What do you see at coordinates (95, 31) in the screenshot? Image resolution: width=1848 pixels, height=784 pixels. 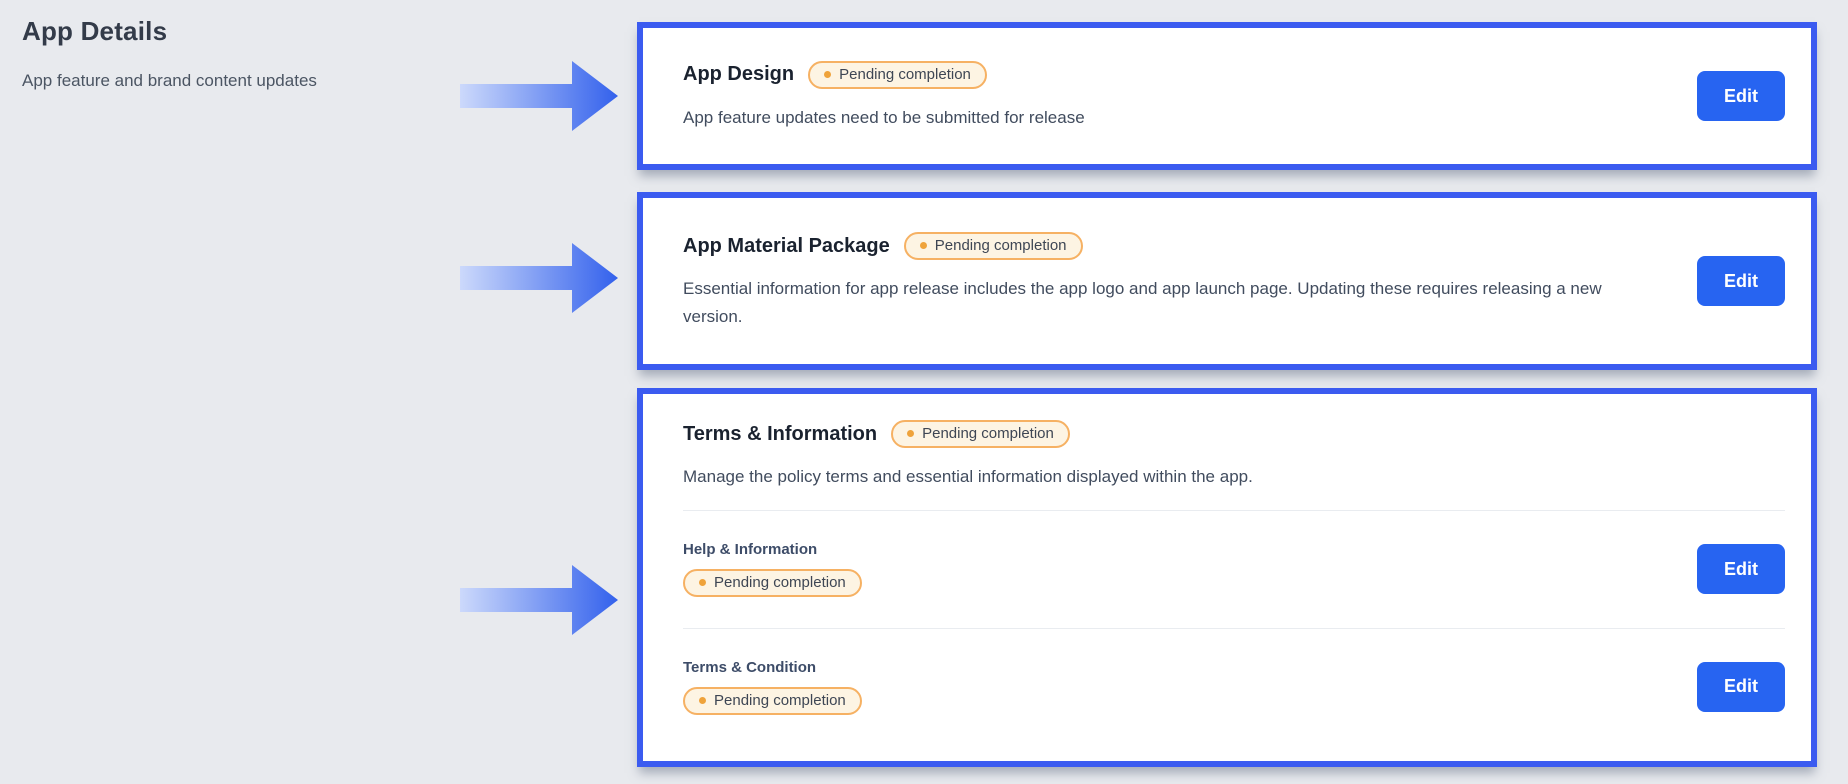 I see `page-title: App Details` at bounding box center [95, 31].